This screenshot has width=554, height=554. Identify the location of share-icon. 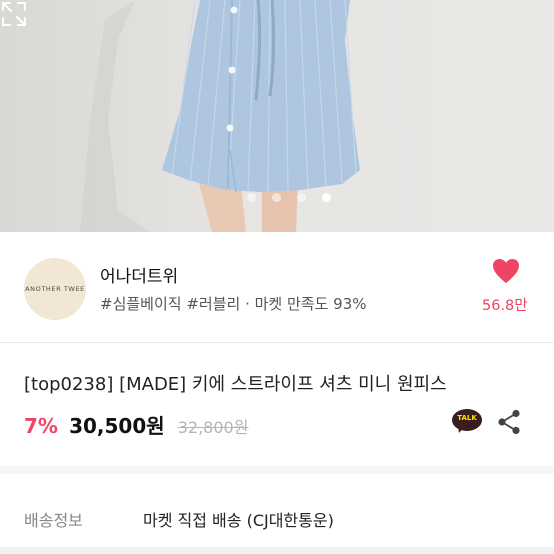
(509, 422).